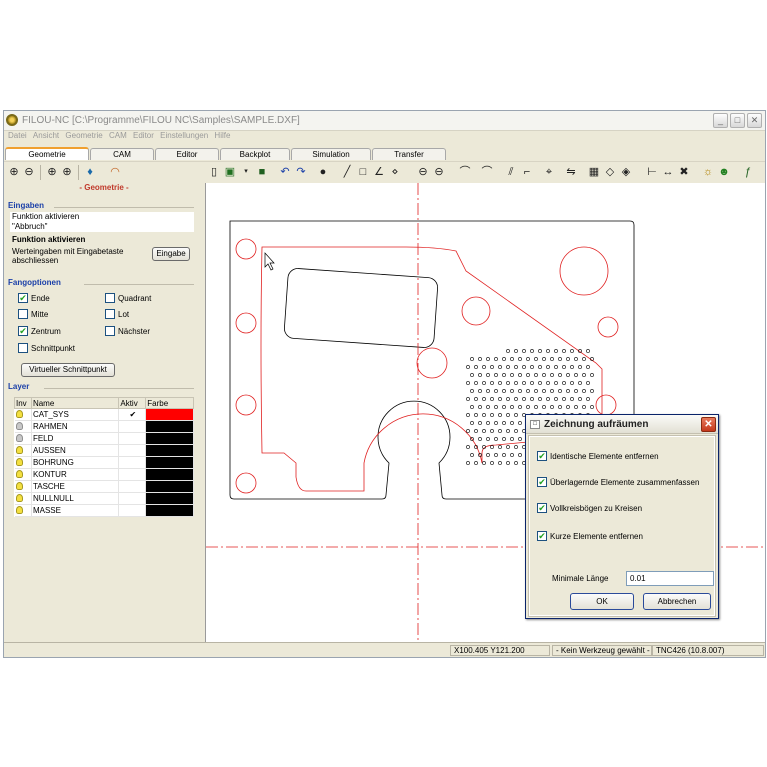 The width and height of the screenshot is (767, 767). I want to click on mirror-icon: ⇋, so click(571, 172).